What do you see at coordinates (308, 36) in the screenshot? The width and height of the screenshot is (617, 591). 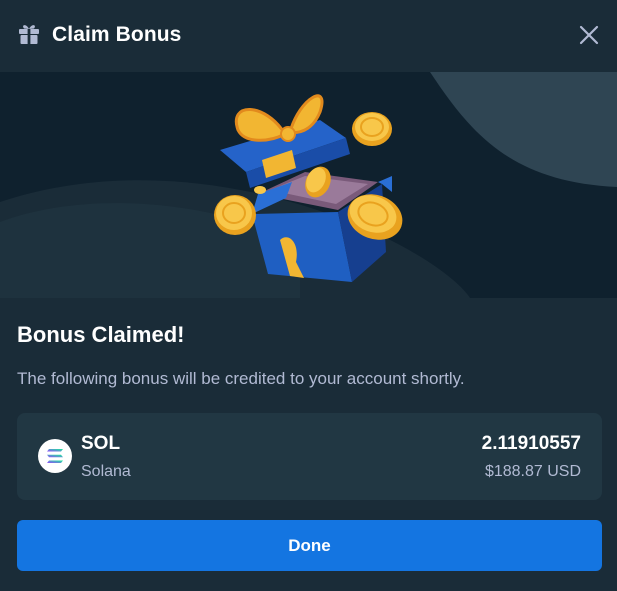 I see `modal-header: Claim Bonus` at bounding box center [308, 36].